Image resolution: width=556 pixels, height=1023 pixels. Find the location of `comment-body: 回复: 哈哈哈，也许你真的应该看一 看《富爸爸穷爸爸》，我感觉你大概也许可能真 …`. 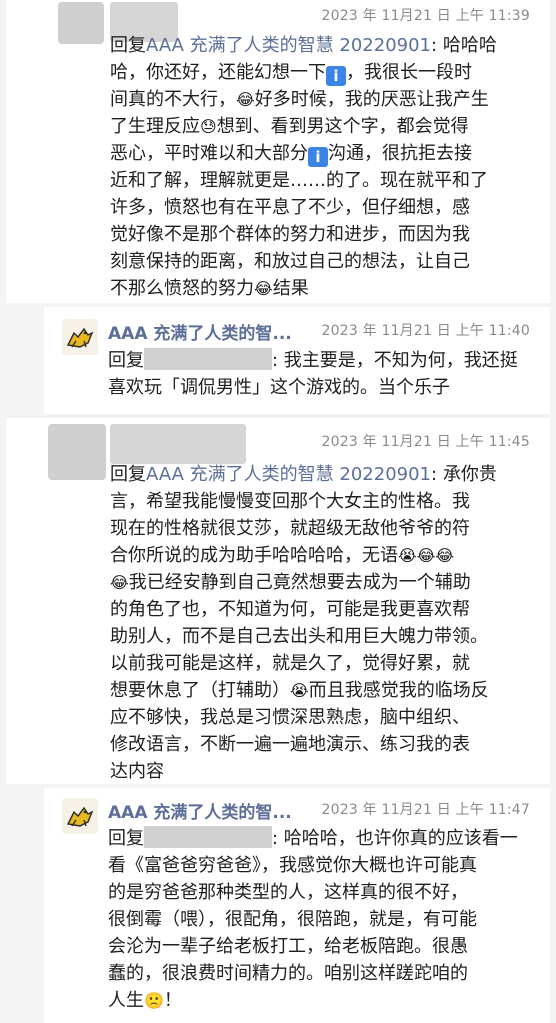

comment-body: 回复: 哈哈哈，也许你真的应该看一 看《富爸爸穷爸爸》，我感觉你大概也许可能真 … is located at coordinates (313, 918).